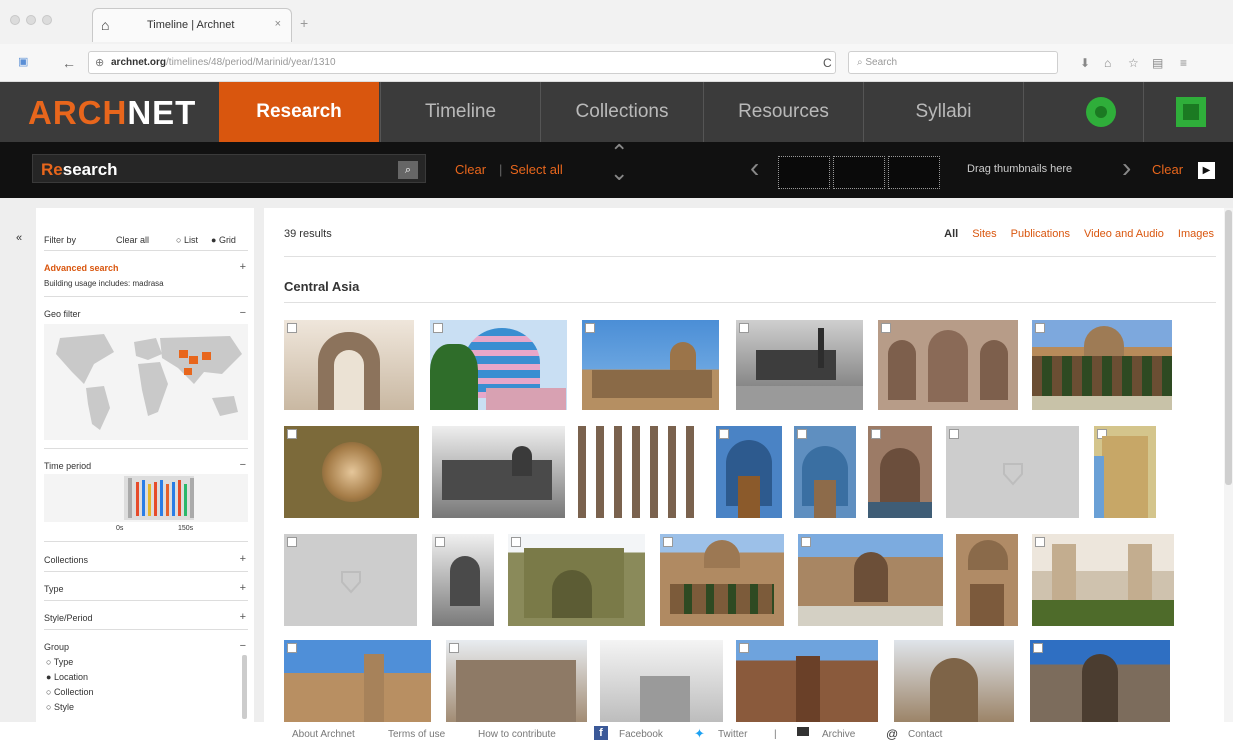 The height and width of the screenshot is (746, 1233). I want to click on chevron-left-icon: ‹, so click(754, 168).